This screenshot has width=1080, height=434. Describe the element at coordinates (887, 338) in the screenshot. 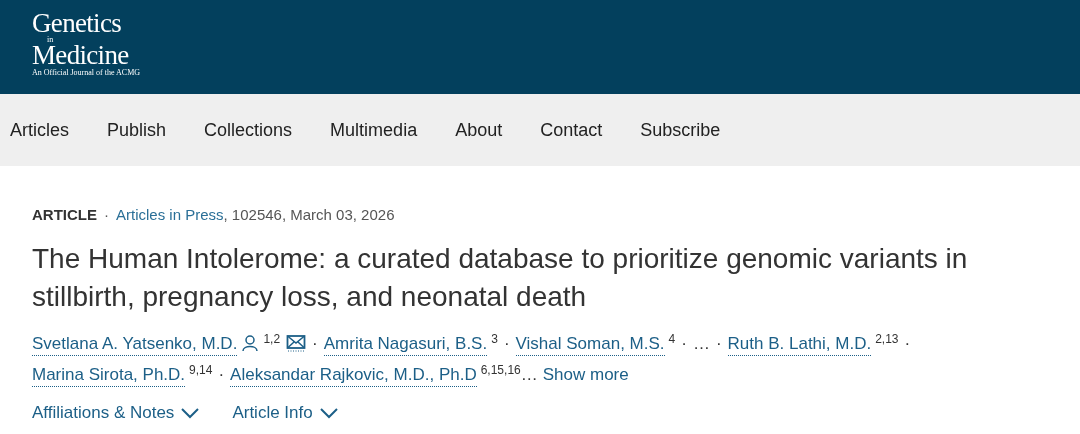

I see `affiliation-number: 2,13` at that location.